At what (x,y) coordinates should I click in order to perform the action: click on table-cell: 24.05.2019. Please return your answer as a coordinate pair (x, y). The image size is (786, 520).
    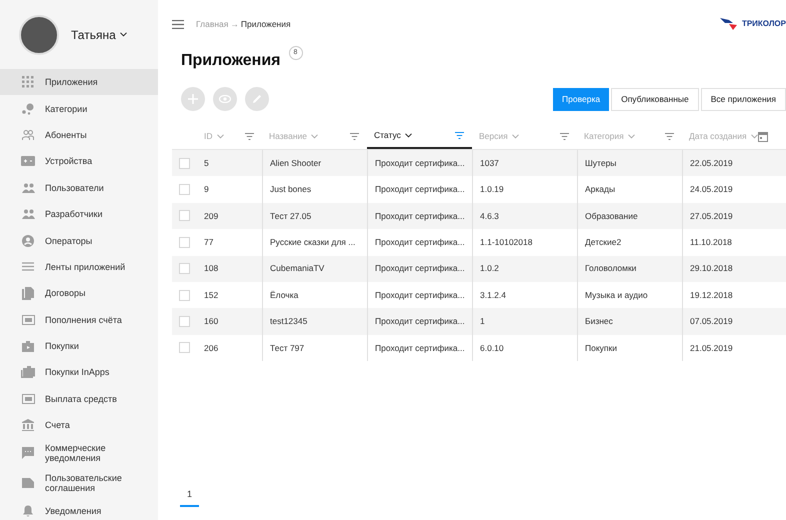
    Looking at the image, I should click on (711, 189).